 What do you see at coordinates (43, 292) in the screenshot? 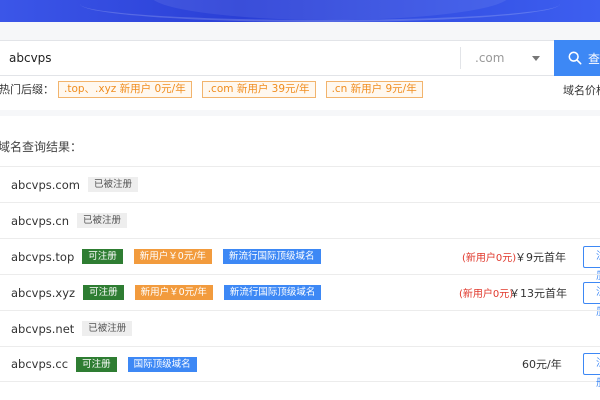
I see `result-domain: abcvps.xyz` at bounding box center [43, 292].